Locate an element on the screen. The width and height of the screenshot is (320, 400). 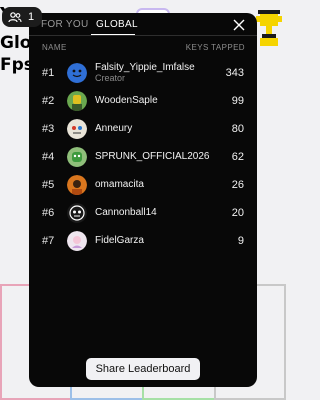
close-button is located at coordinates (239, 25).